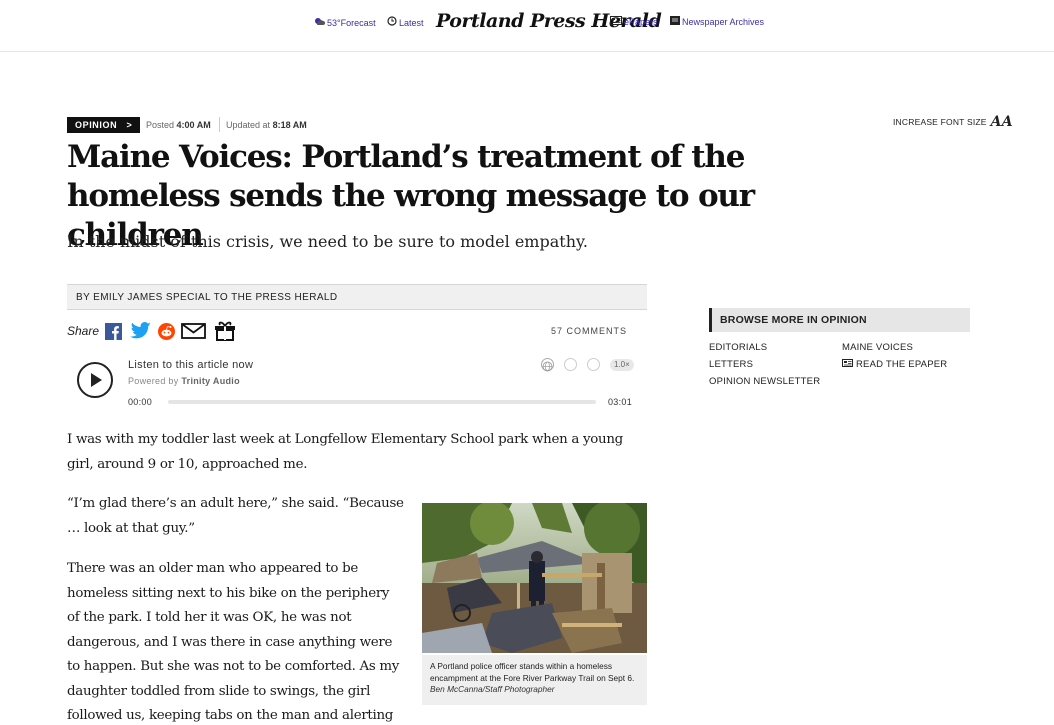  I want to click on latest-label: Latest, so click(411, 22).